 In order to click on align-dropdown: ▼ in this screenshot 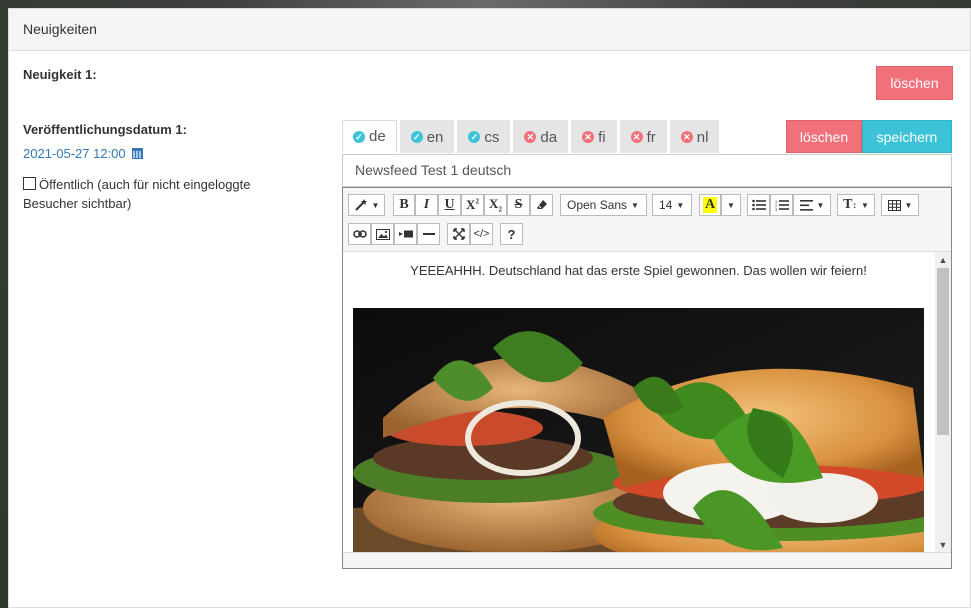, I will do `click(812, 205)`.